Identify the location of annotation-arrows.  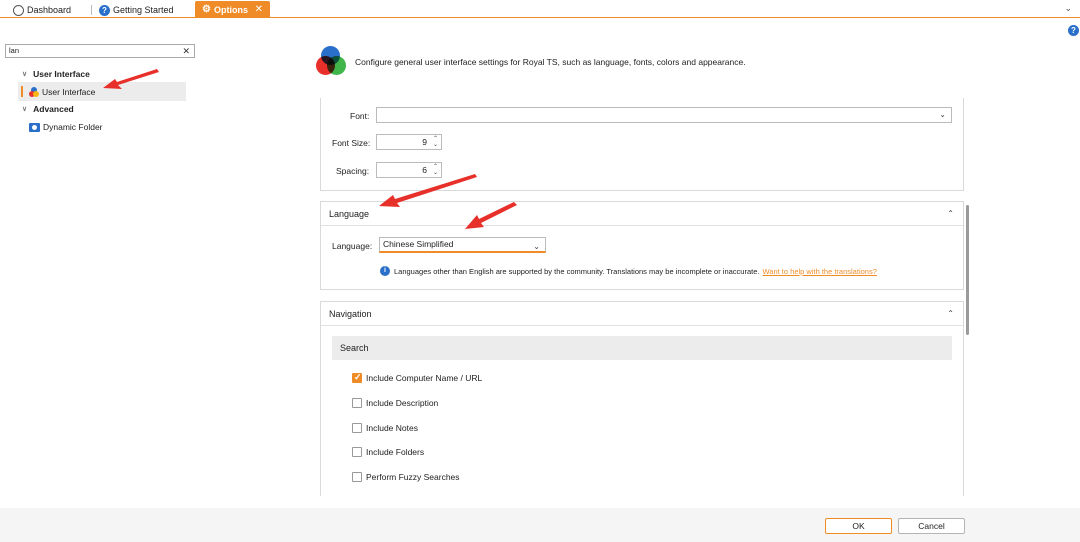
(310, 149).